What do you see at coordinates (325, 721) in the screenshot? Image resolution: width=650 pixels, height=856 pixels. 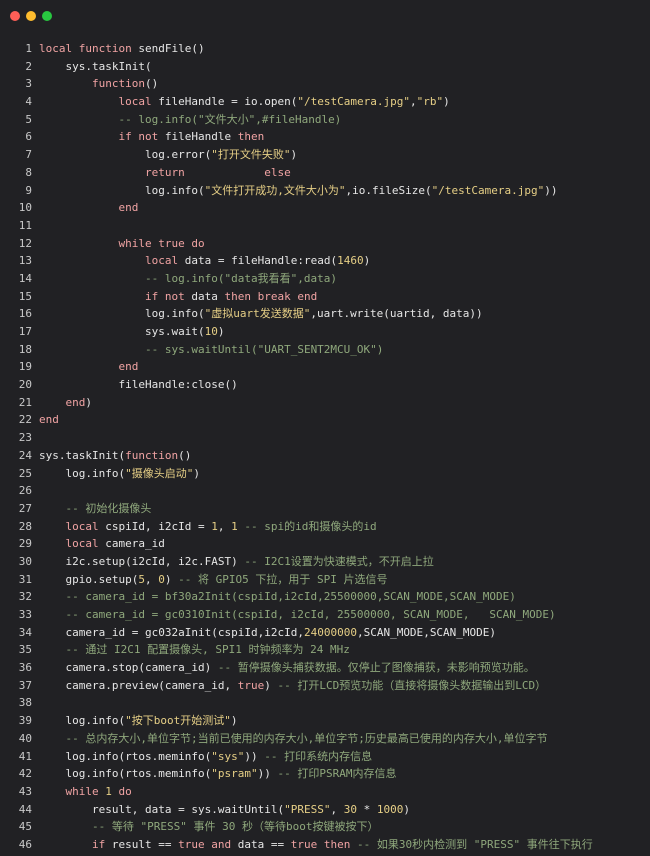 I see `code-line: 39 log.info("按下boot开始测试")` at bounding box center [325, 721].